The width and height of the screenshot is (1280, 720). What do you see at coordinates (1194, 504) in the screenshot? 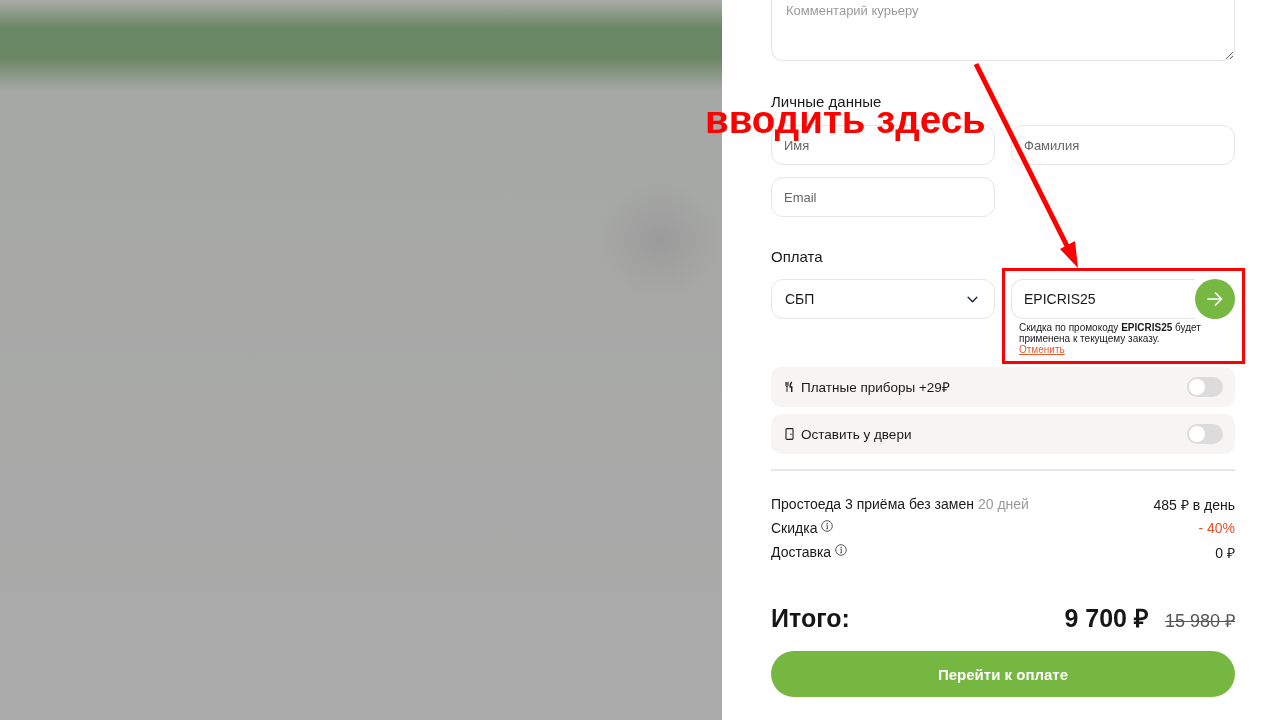
I see `summary-value: 485 ₽ в день` at bounding box center [1194, 504].